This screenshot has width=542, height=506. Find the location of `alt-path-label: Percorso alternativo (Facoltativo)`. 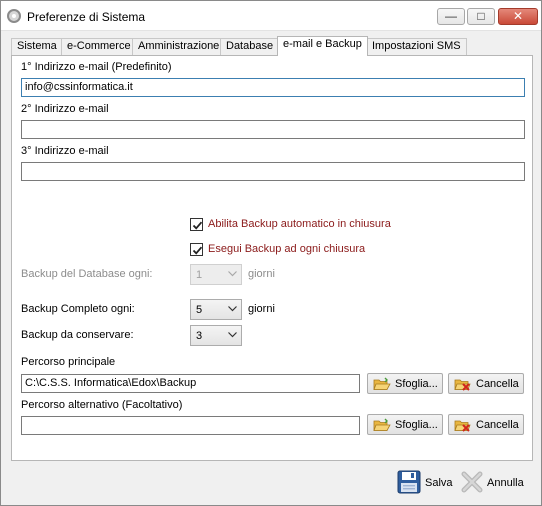

alt-path-label: Percorso alternativo (Facoltativo) is located at coordinates (102, 405).